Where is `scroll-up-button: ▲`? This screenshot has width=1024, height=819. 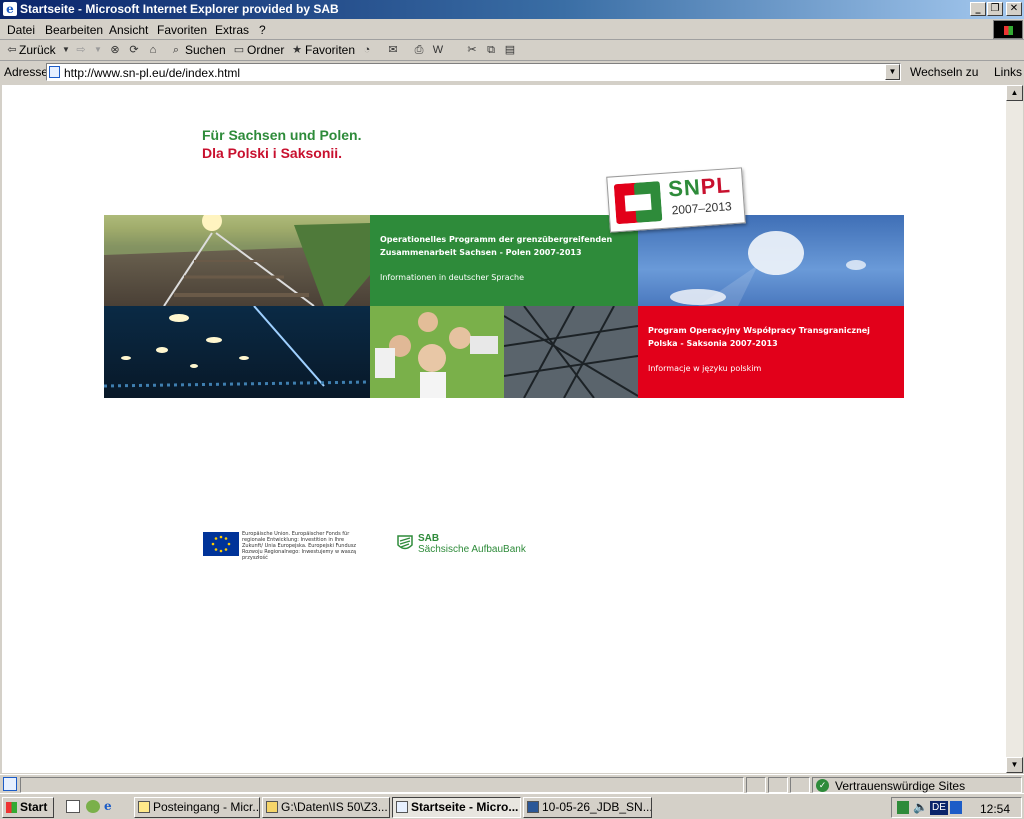 scroll-up-button: ▲ is located at coordinates (1014, 93).